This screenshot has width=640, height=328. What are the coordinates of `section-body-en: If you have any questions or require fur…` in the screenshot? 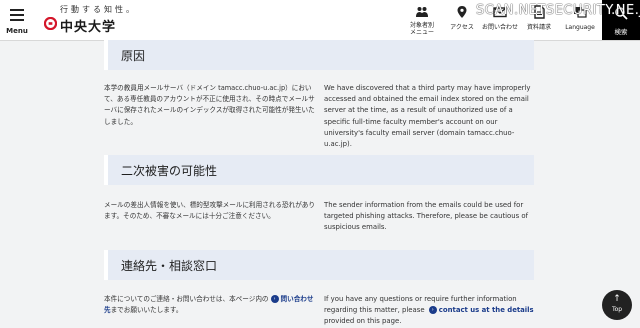 It's located at (431, 311).